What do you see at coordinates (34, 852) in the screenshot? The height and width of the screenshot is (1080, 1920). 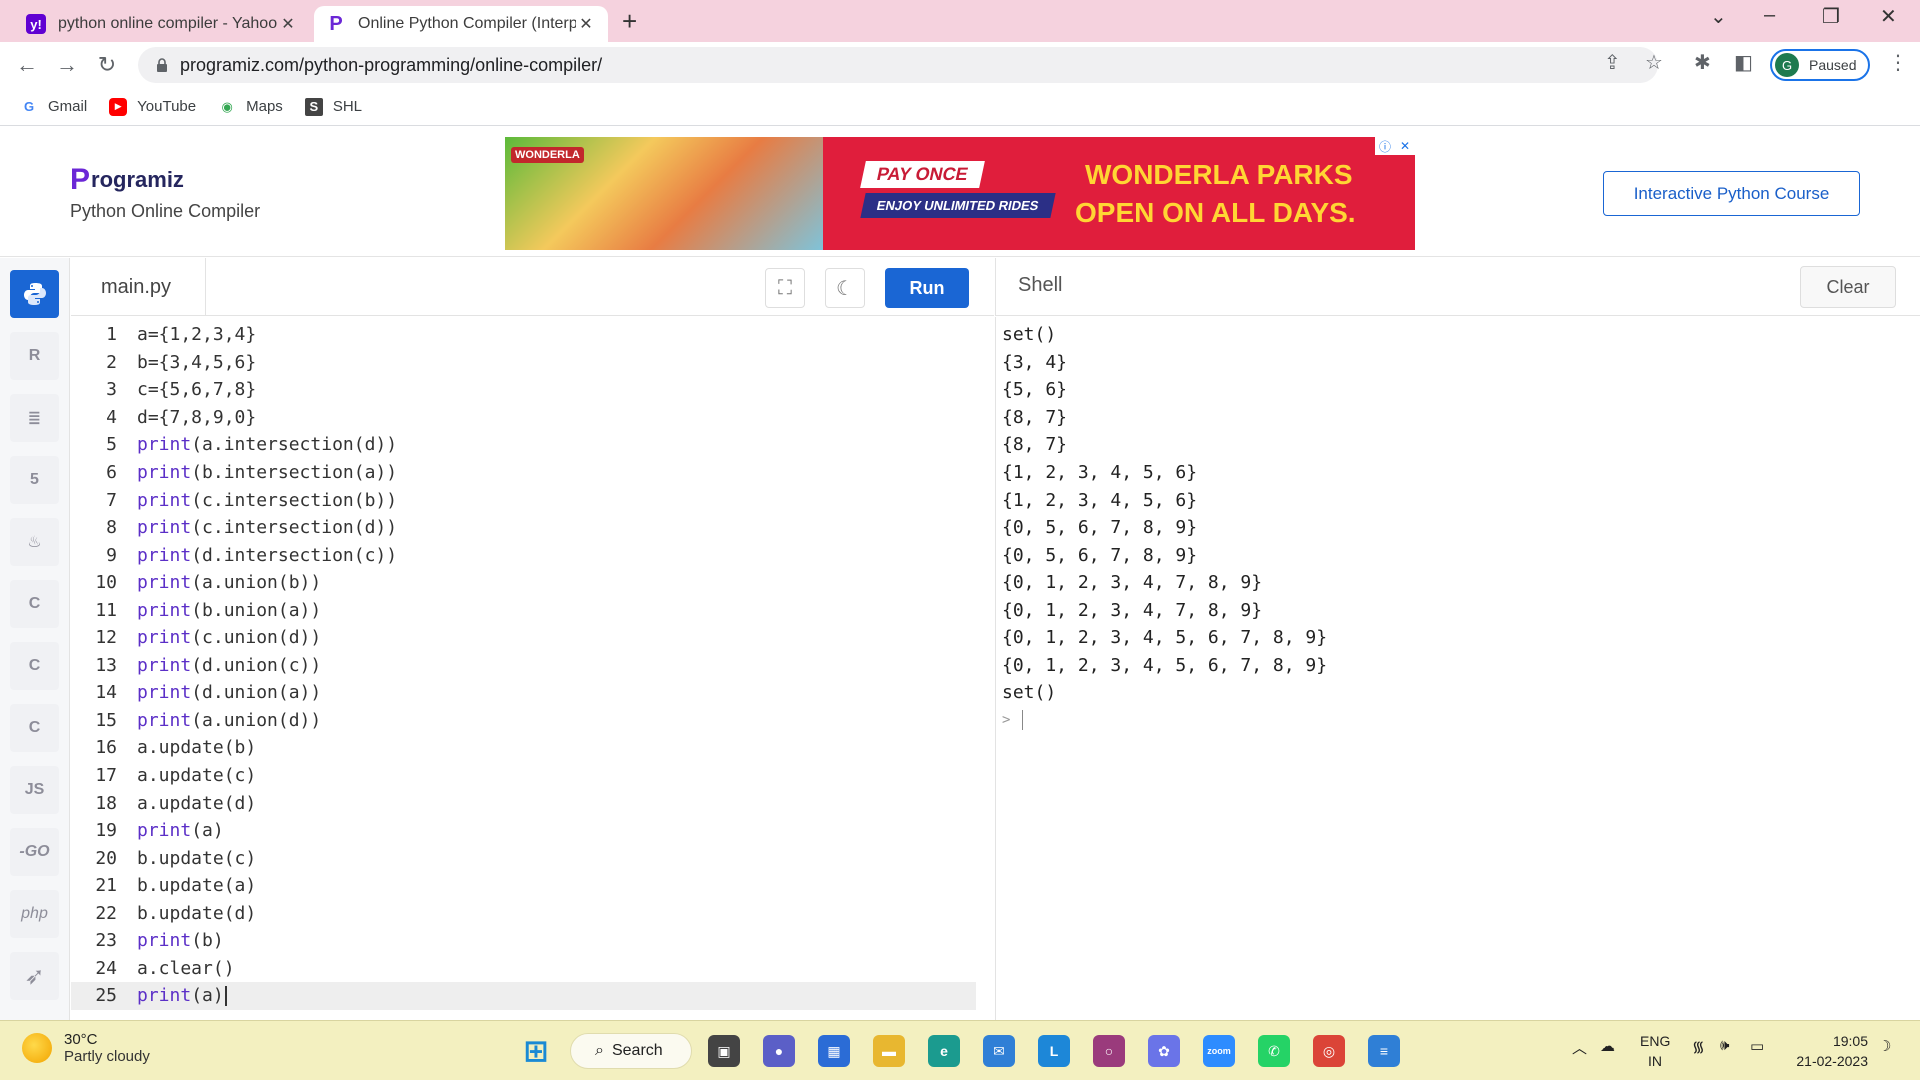 I see `lang-go-icon: -GO` at bounding box center [34, 852].